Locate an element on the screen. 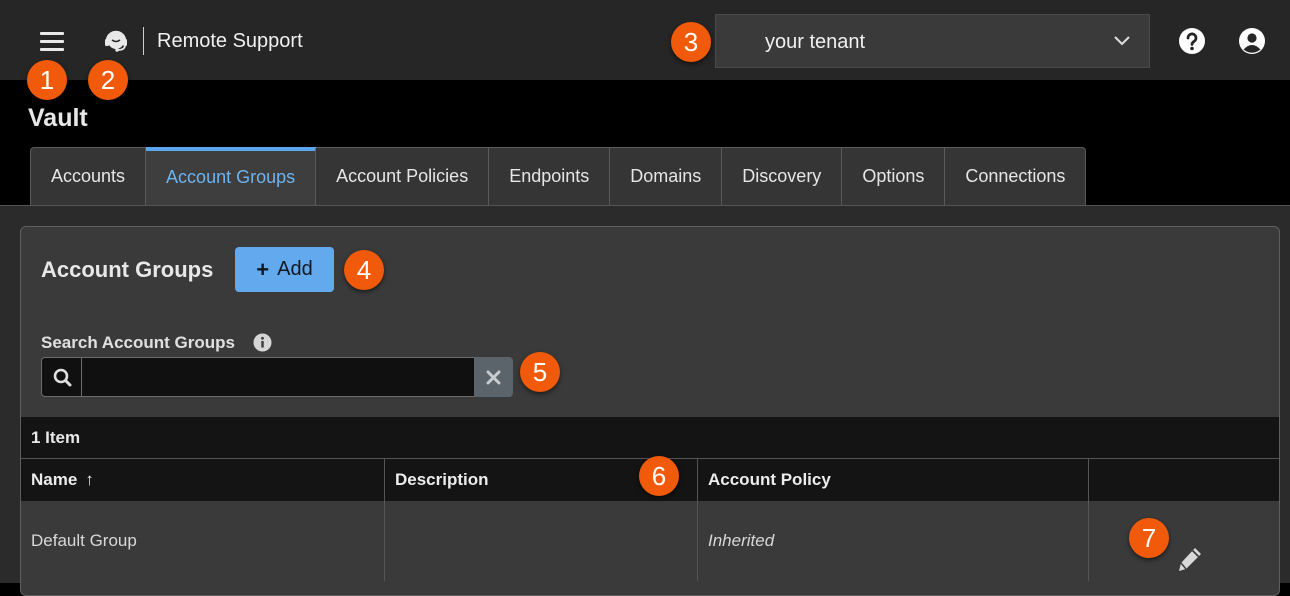 This screenshot has height=596, width=1290. search-label: Search Account Groups is located at coordinates (138, 342).